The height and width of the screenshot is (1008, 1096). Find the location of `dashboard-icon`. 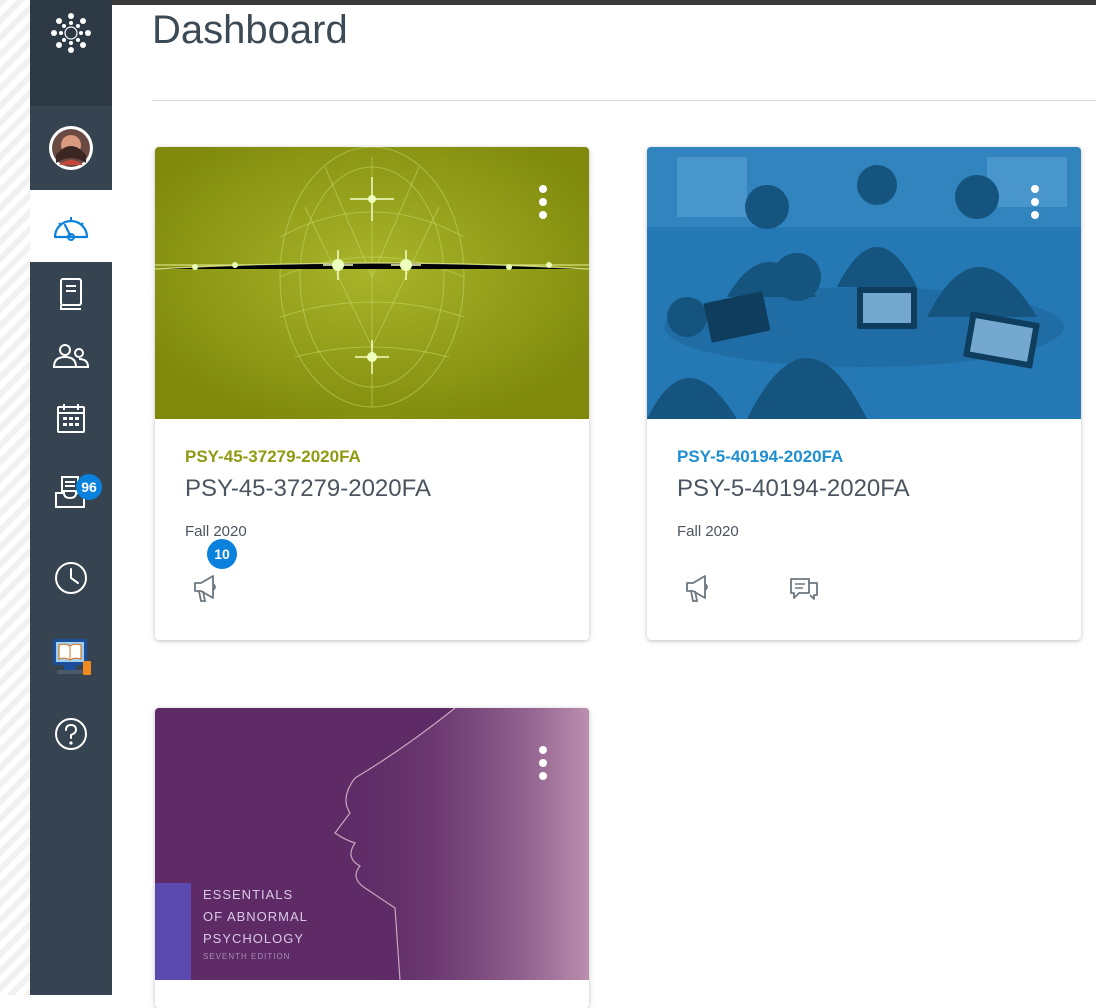

dashboard-icon is located at coordinates (71, 229).